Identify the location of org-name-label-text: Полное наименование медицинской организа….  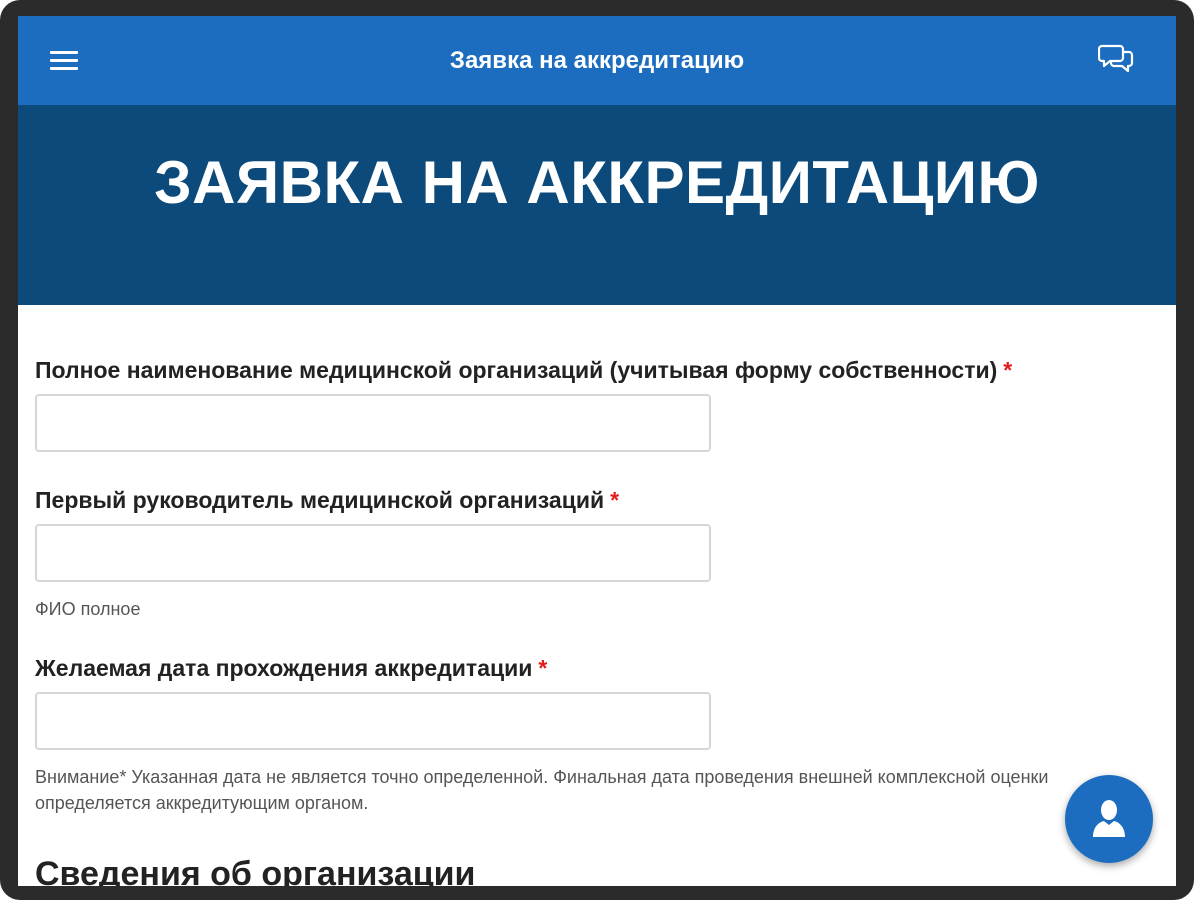
(516, 370).